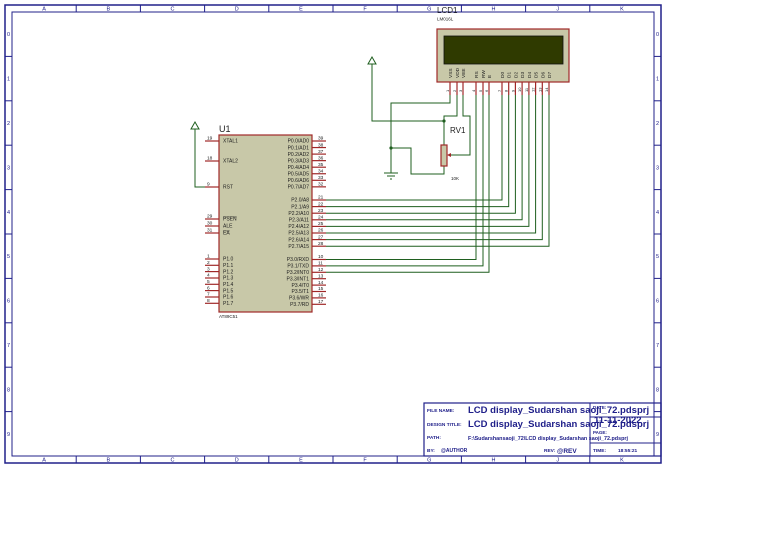 The height and width of the screenshot is (543, 768). Describe the element at coordinates (299, 168) in the screenshot. I see `mcu-pin-label: P0.4/AD4` at that location.